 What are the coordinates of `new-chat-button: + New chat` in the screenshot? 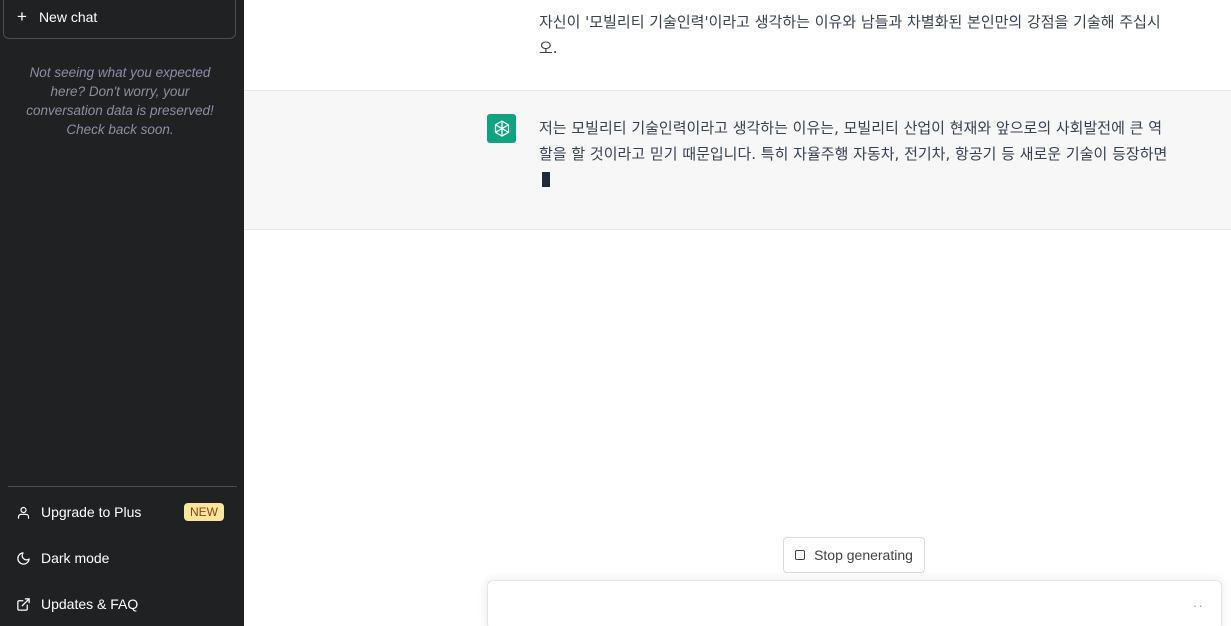 It's located at (119, 19).